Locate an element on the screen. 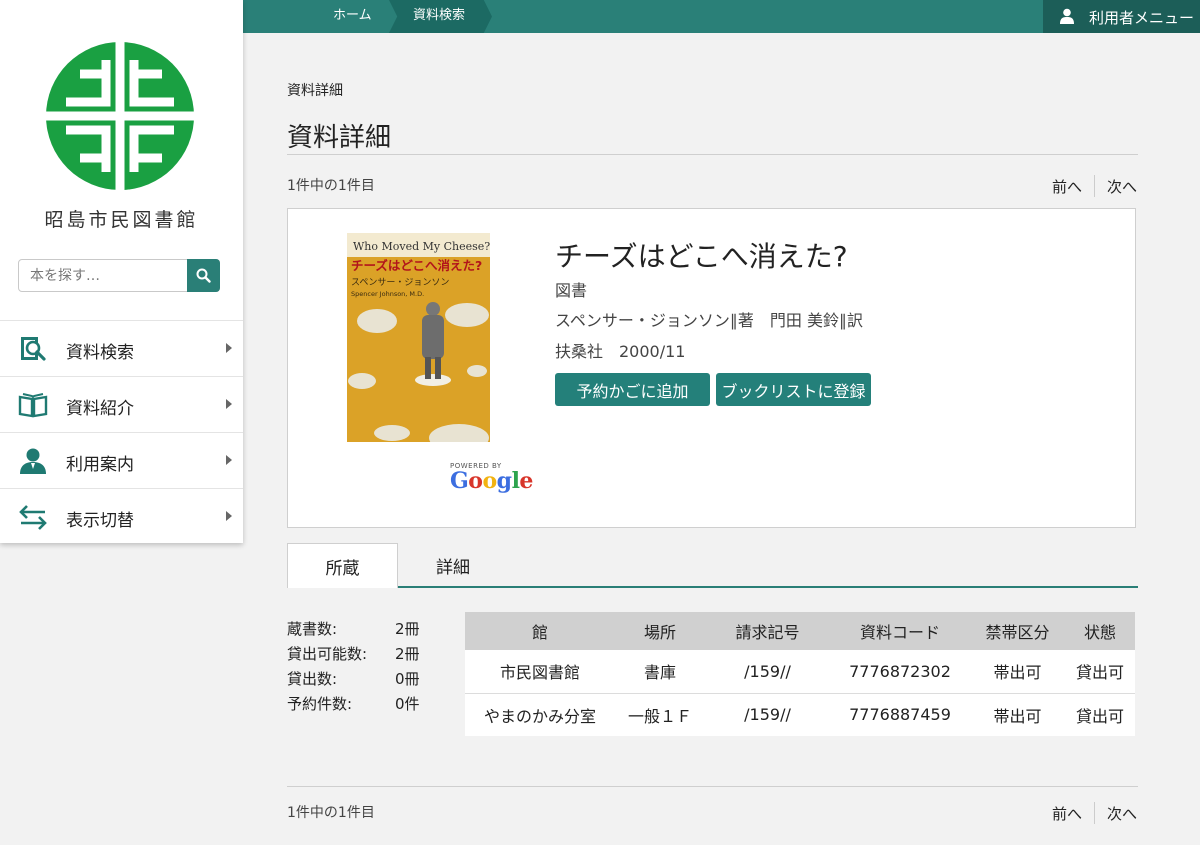  stat-row: 予約件数: 0件 is located at coordinates (353, 705).